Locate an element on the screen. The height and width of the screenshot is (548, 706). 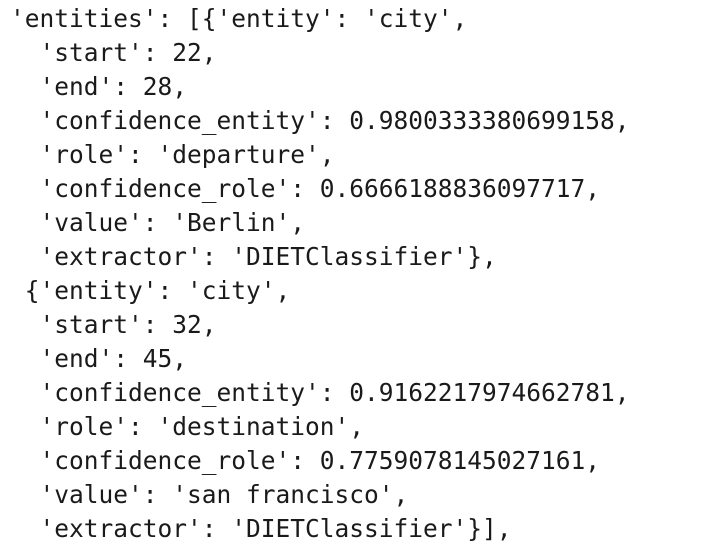
code-line: 'extractor': 'DIETClassifier'}, is located at coordinates (253, 256).